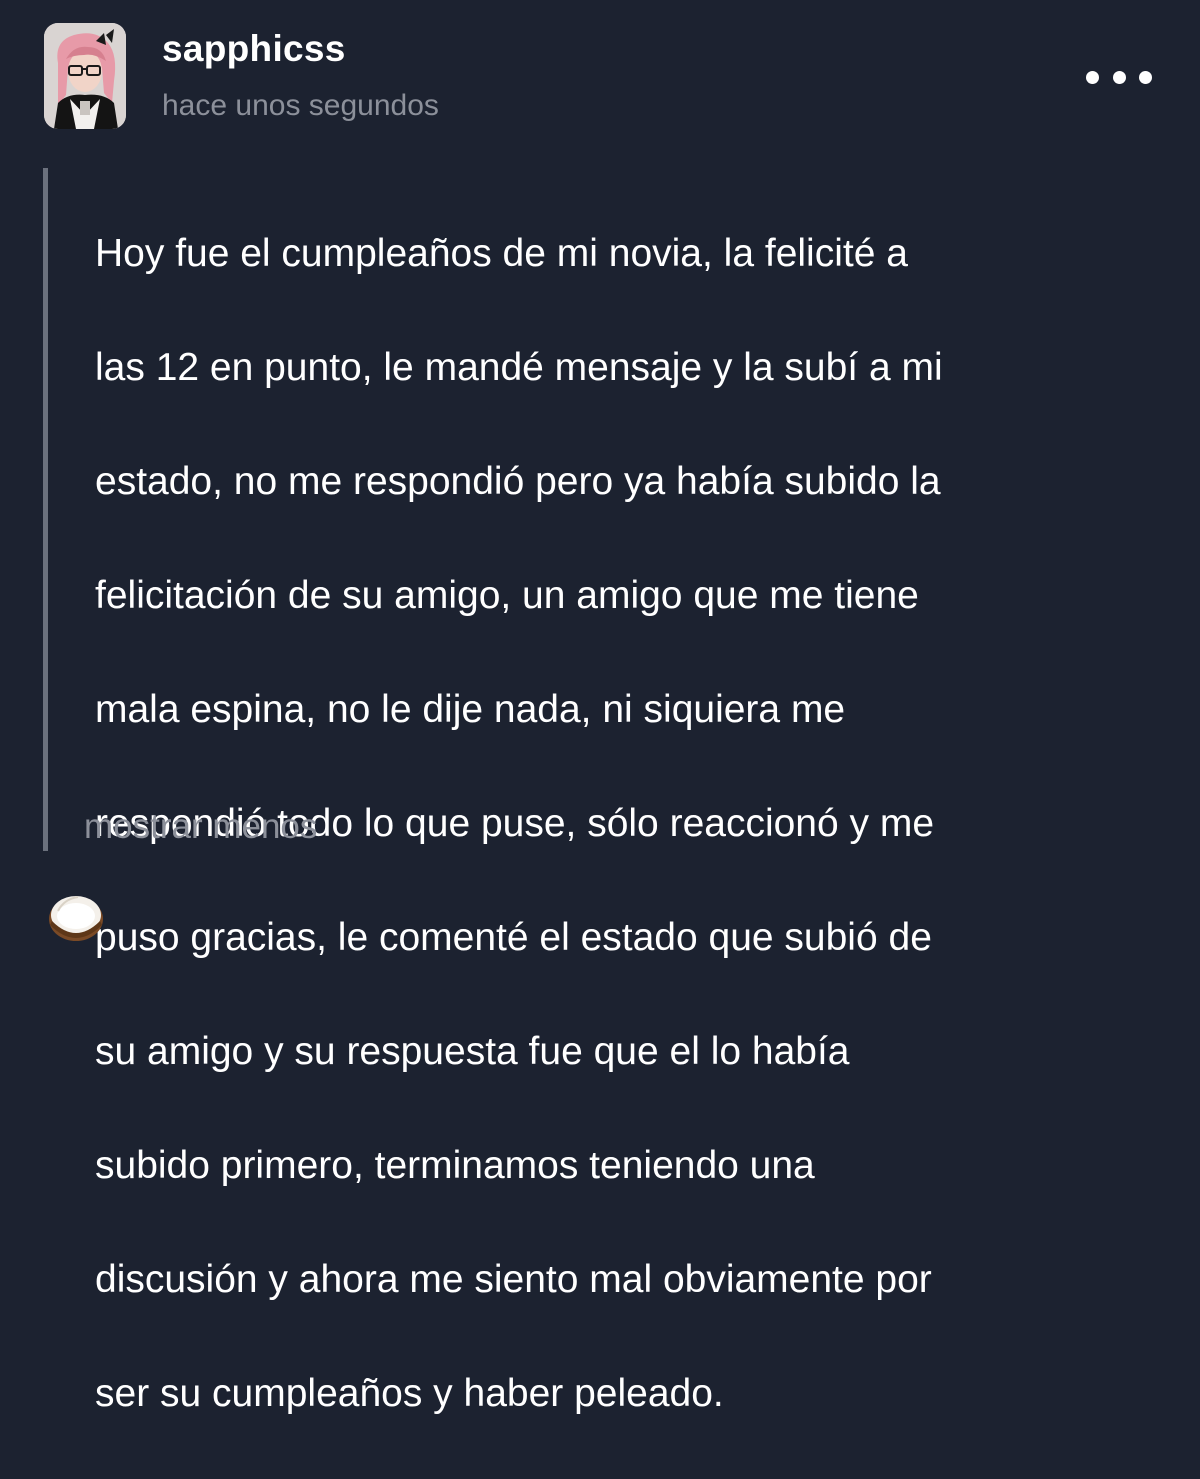 This screenshot has width=1200, height=1479. What do you see at coordinates (200, 827) in the screenshot?
I see `show-less-link: mostrar menos` at bounding box center [200, 827].